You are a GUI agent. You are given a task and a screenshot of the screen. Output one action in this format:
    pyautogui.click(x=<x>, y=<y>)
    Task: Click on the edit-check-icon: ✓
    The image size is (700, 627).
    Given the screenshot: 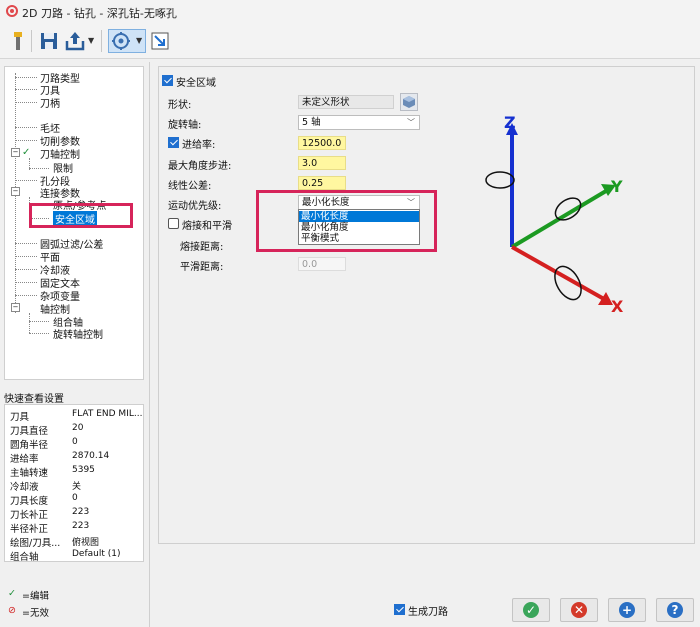 What is the action you would take?
    pyautogui.click(x=12, y=593)
    